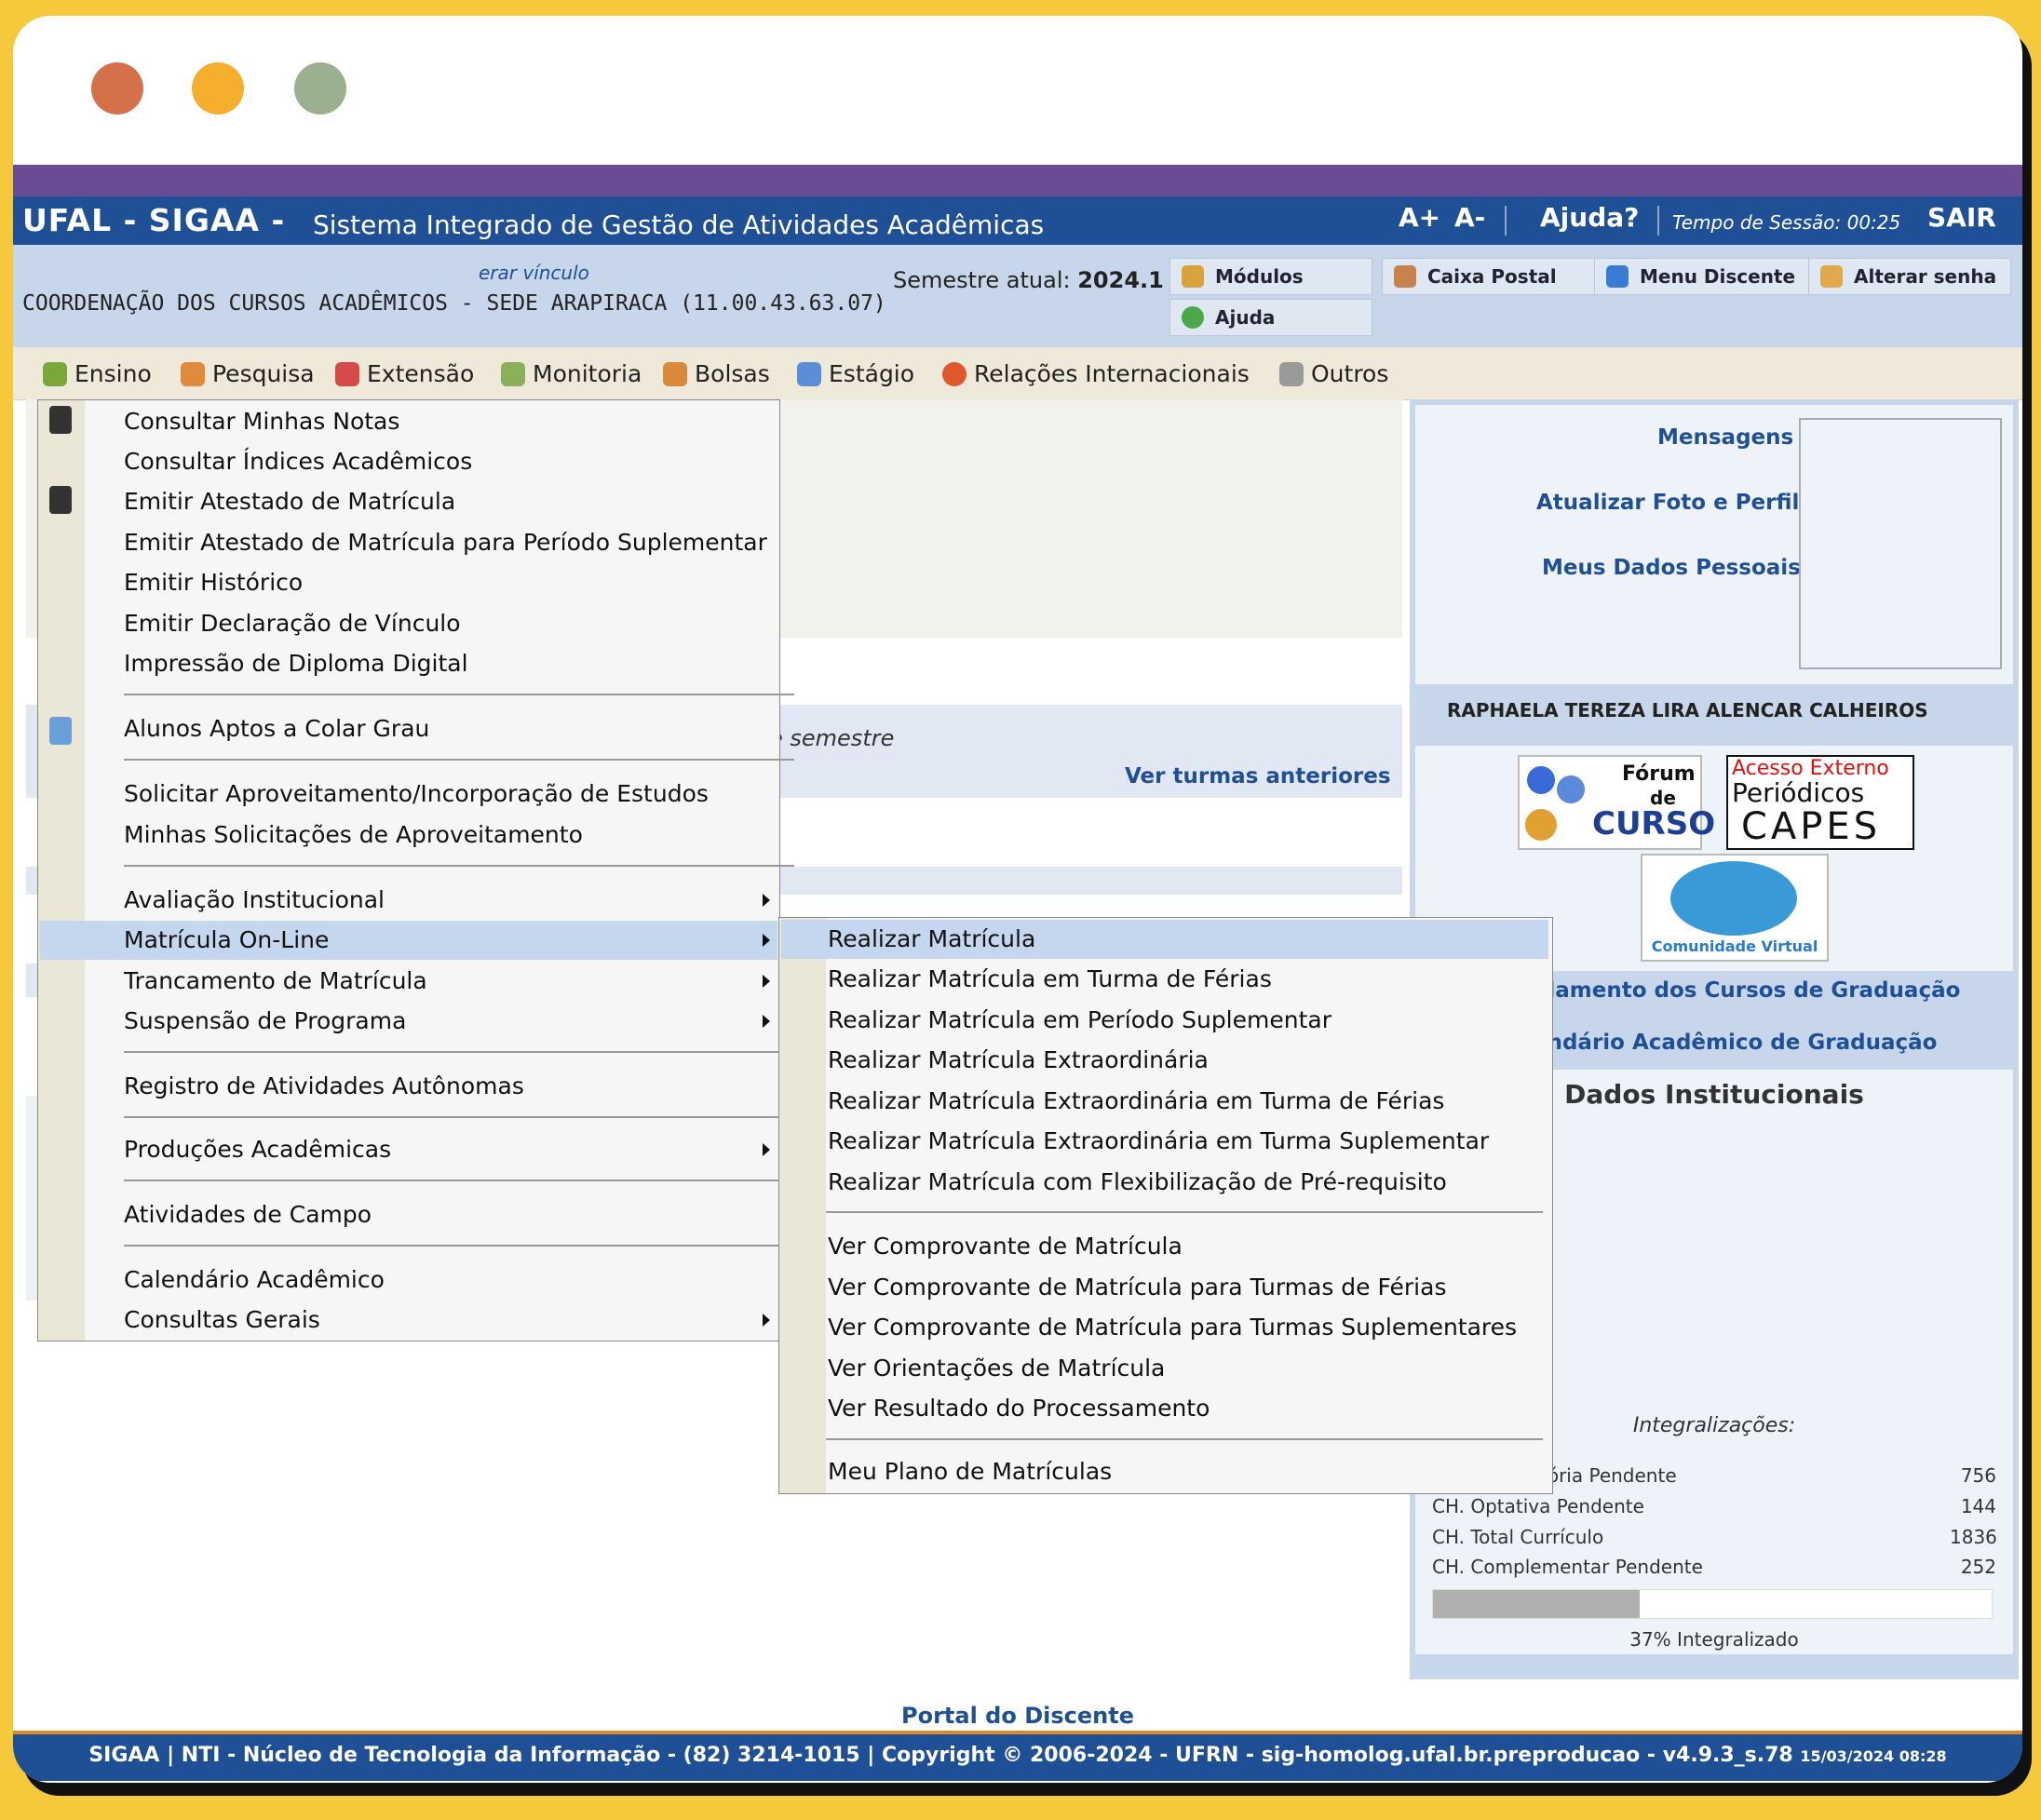 The image size is (2041, 1820). Describe the element at coordinates (855, 373) in the screenshot. I see `menu-estagio: Estágio` at that location.